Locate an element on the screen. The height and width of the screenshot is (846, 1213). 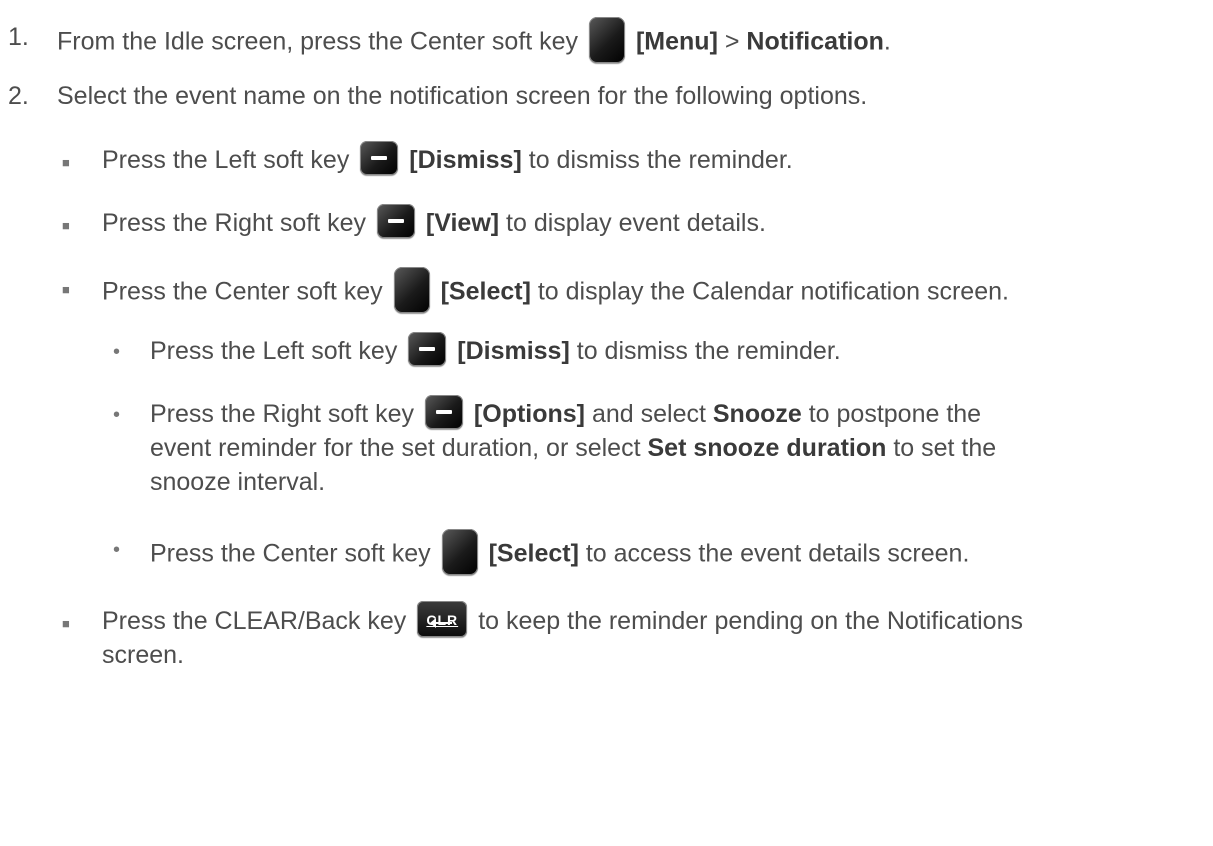
item-text: Press the CLEAR/Back key is located at coordinates (254, 621).